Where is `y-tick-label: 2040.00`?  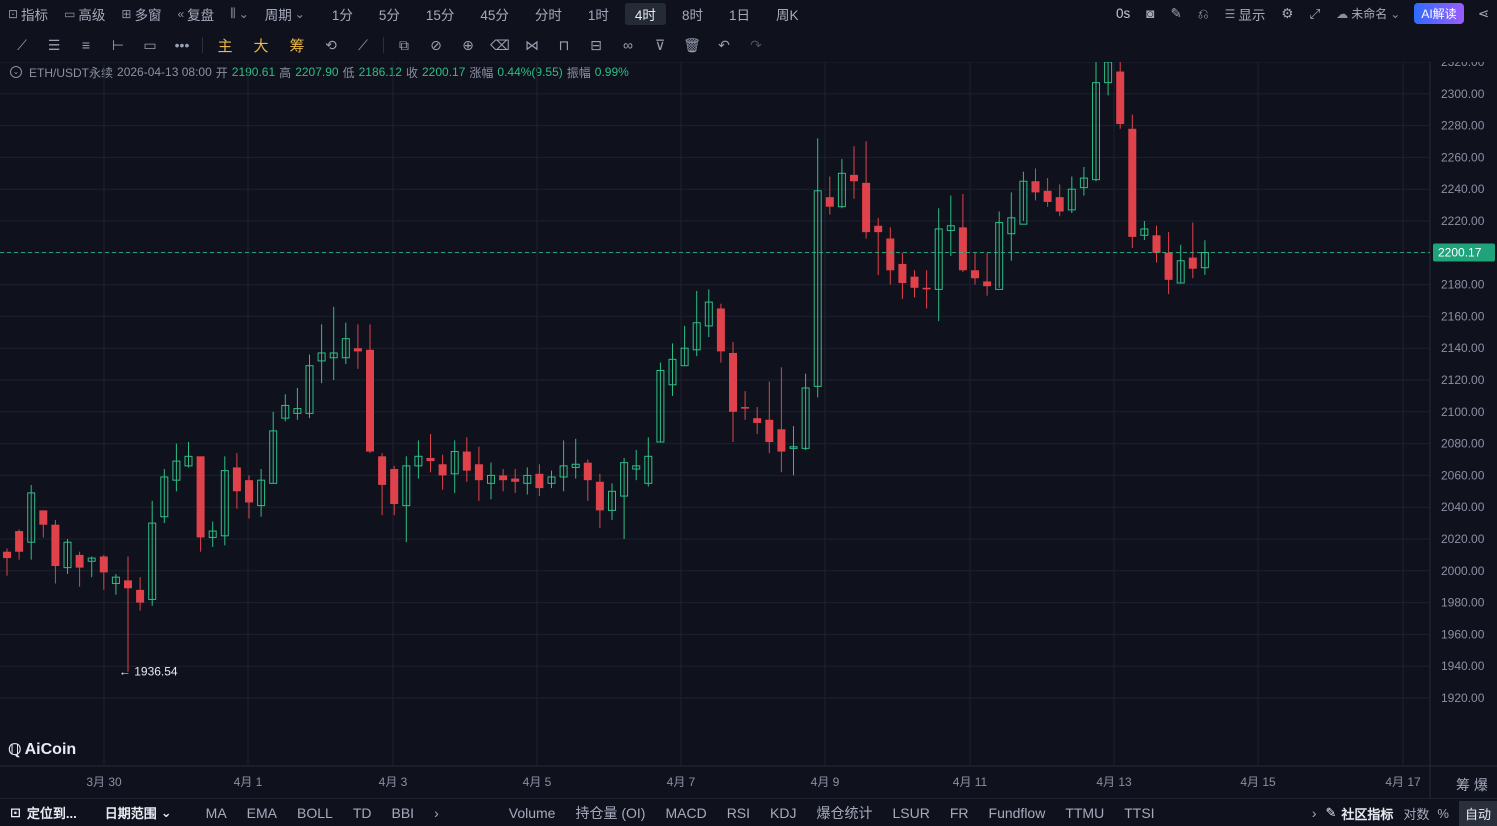
y-tick-label: 2040.00 is located at coordinates (1463, 507).